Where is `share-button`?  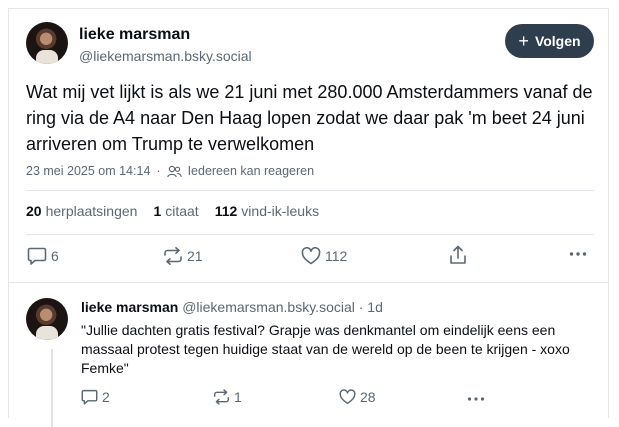 share-button is located at coordinates (458, 255).